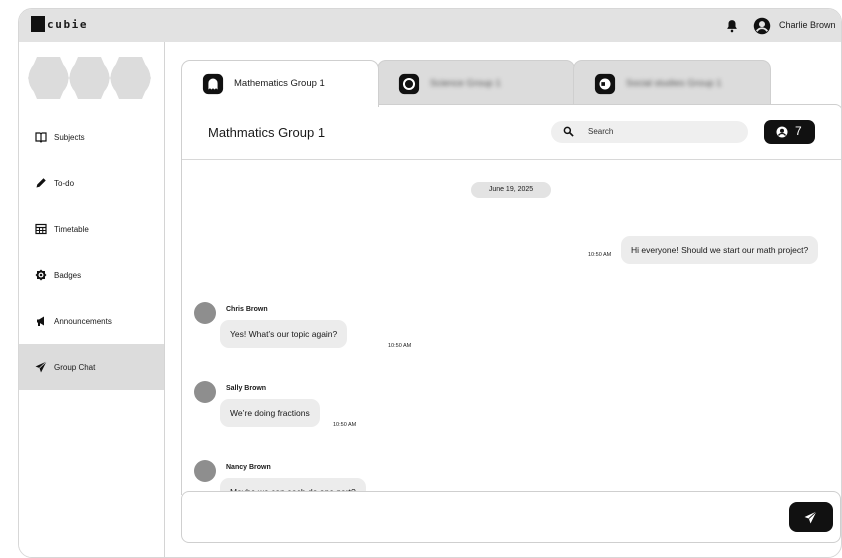 The height and width of the screenshot is (558, 842). I want to click on planet-icon, so click(409, 84).